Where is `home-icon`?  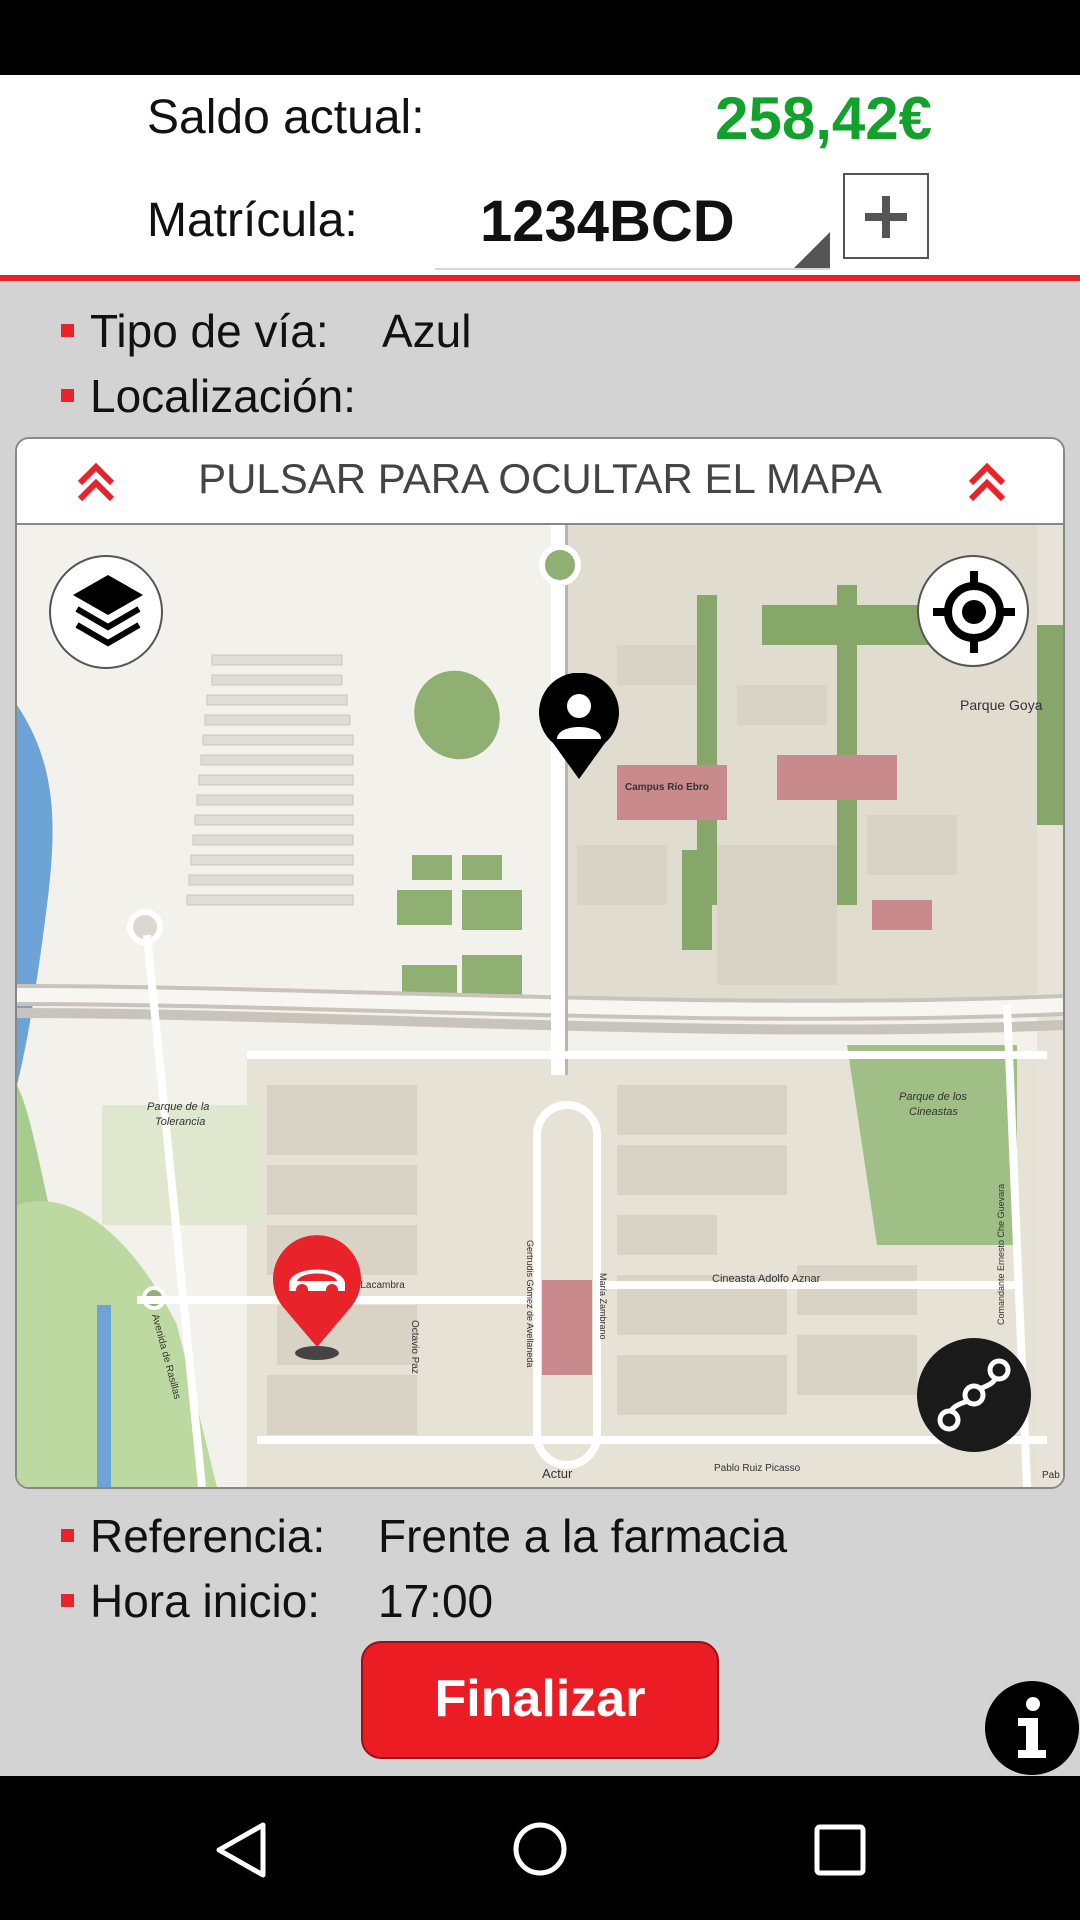 home-icon is located at coordinates (540, 1849).